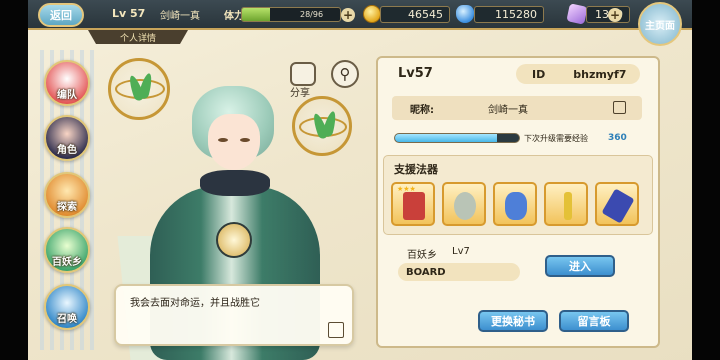 The image size is (720, 360). Describe the element at coordinates (615, 15) in the screenshot. I see `add-crystal-button: +` at that location.